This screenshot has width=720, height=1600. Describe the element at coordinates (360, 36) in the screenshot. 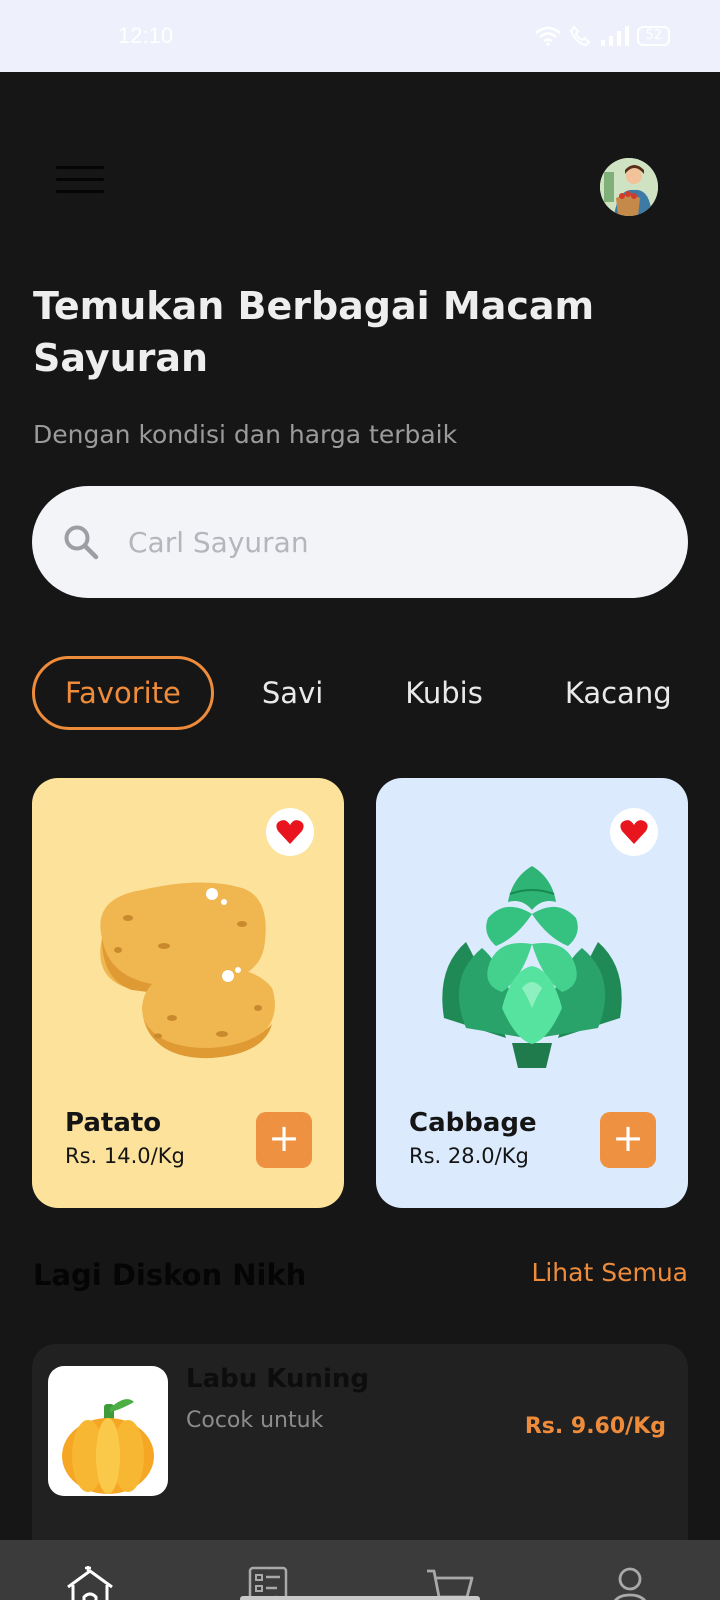

I see `status-bar: 12:10 52` at that location.